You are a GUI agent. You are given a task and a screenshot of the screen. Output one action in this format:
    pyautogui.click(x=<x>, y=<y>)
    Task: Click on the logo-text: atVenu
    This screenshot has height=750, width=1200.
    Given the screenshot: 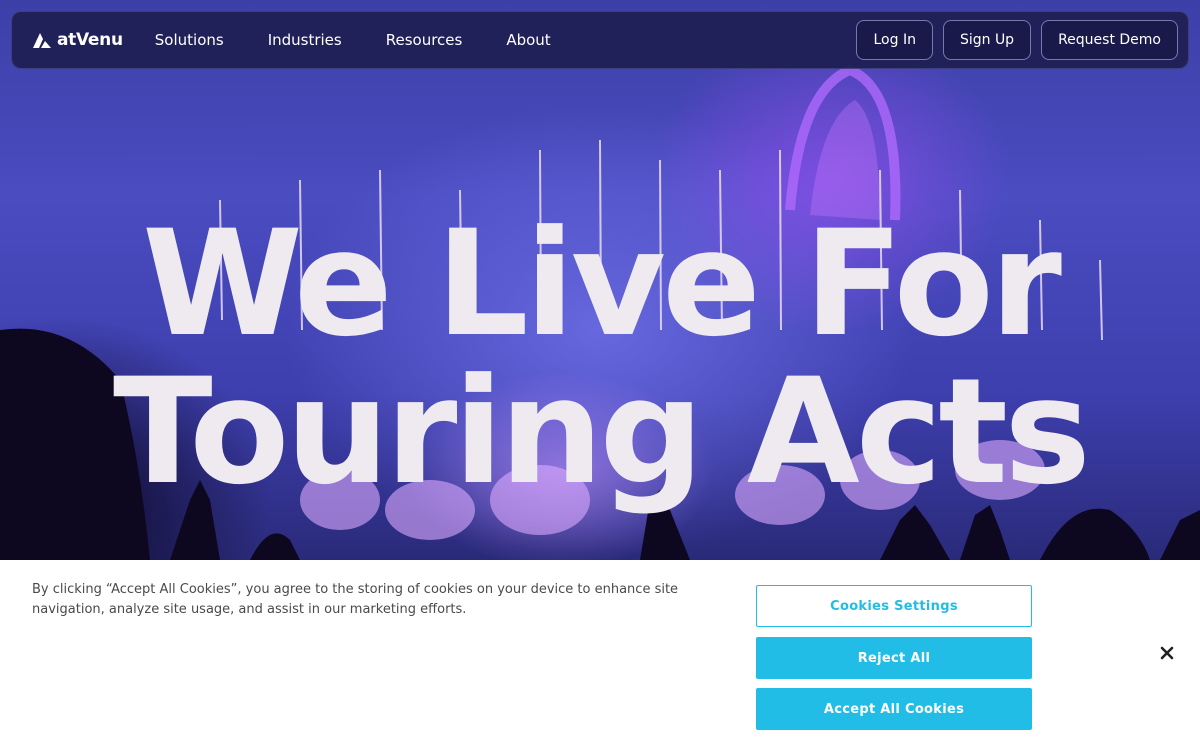 What is the action you would take?
    pyautogui.click(x=90, y=40)
    